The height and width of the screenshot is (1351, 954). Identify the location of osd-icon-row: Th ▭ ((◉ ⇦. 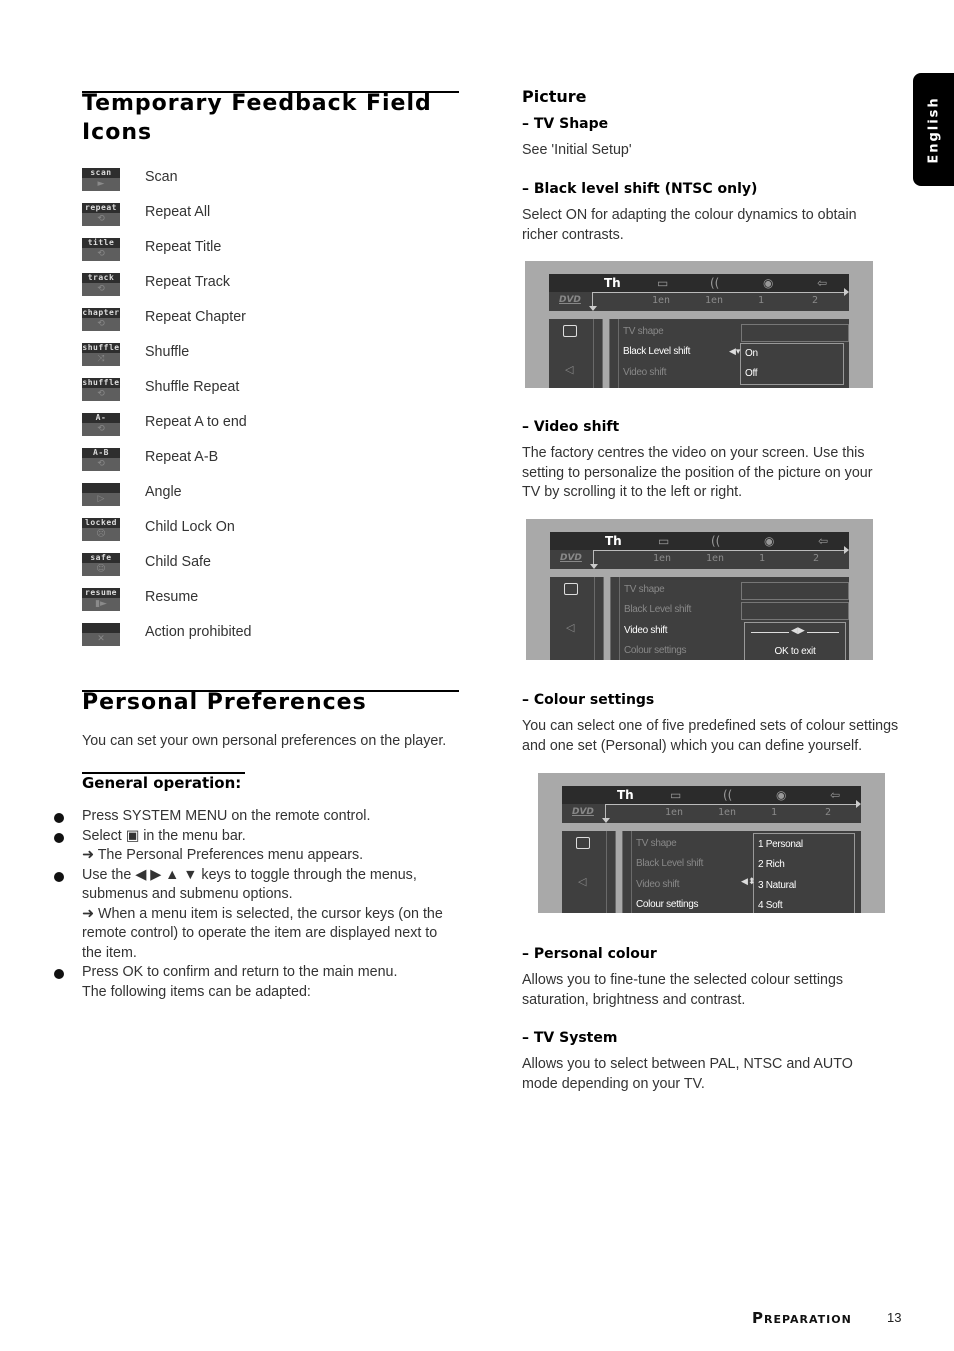
(699, 541).